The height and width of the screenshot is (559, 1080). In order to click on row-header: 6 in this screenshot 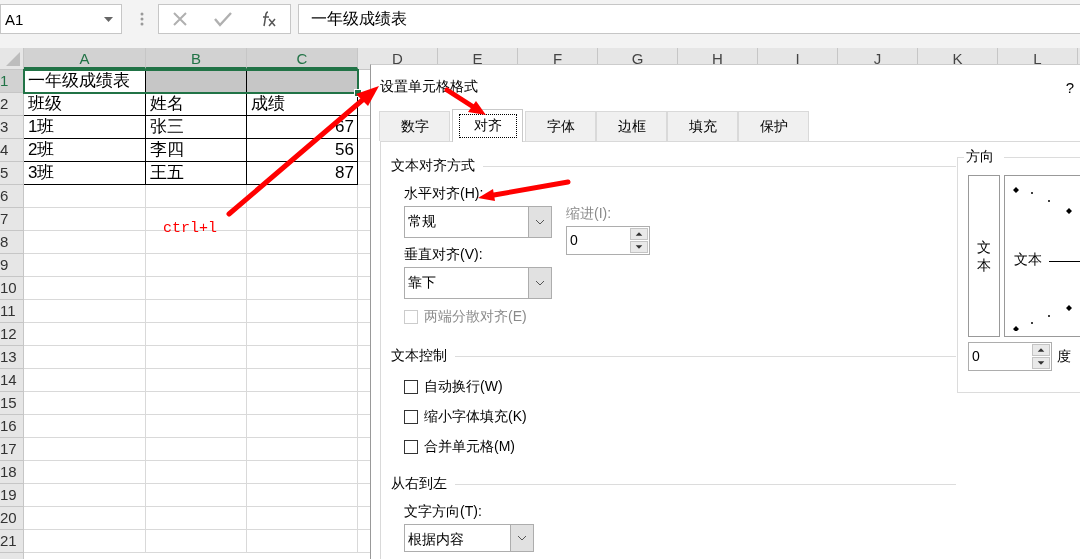, I will do `click(12, 196)`.